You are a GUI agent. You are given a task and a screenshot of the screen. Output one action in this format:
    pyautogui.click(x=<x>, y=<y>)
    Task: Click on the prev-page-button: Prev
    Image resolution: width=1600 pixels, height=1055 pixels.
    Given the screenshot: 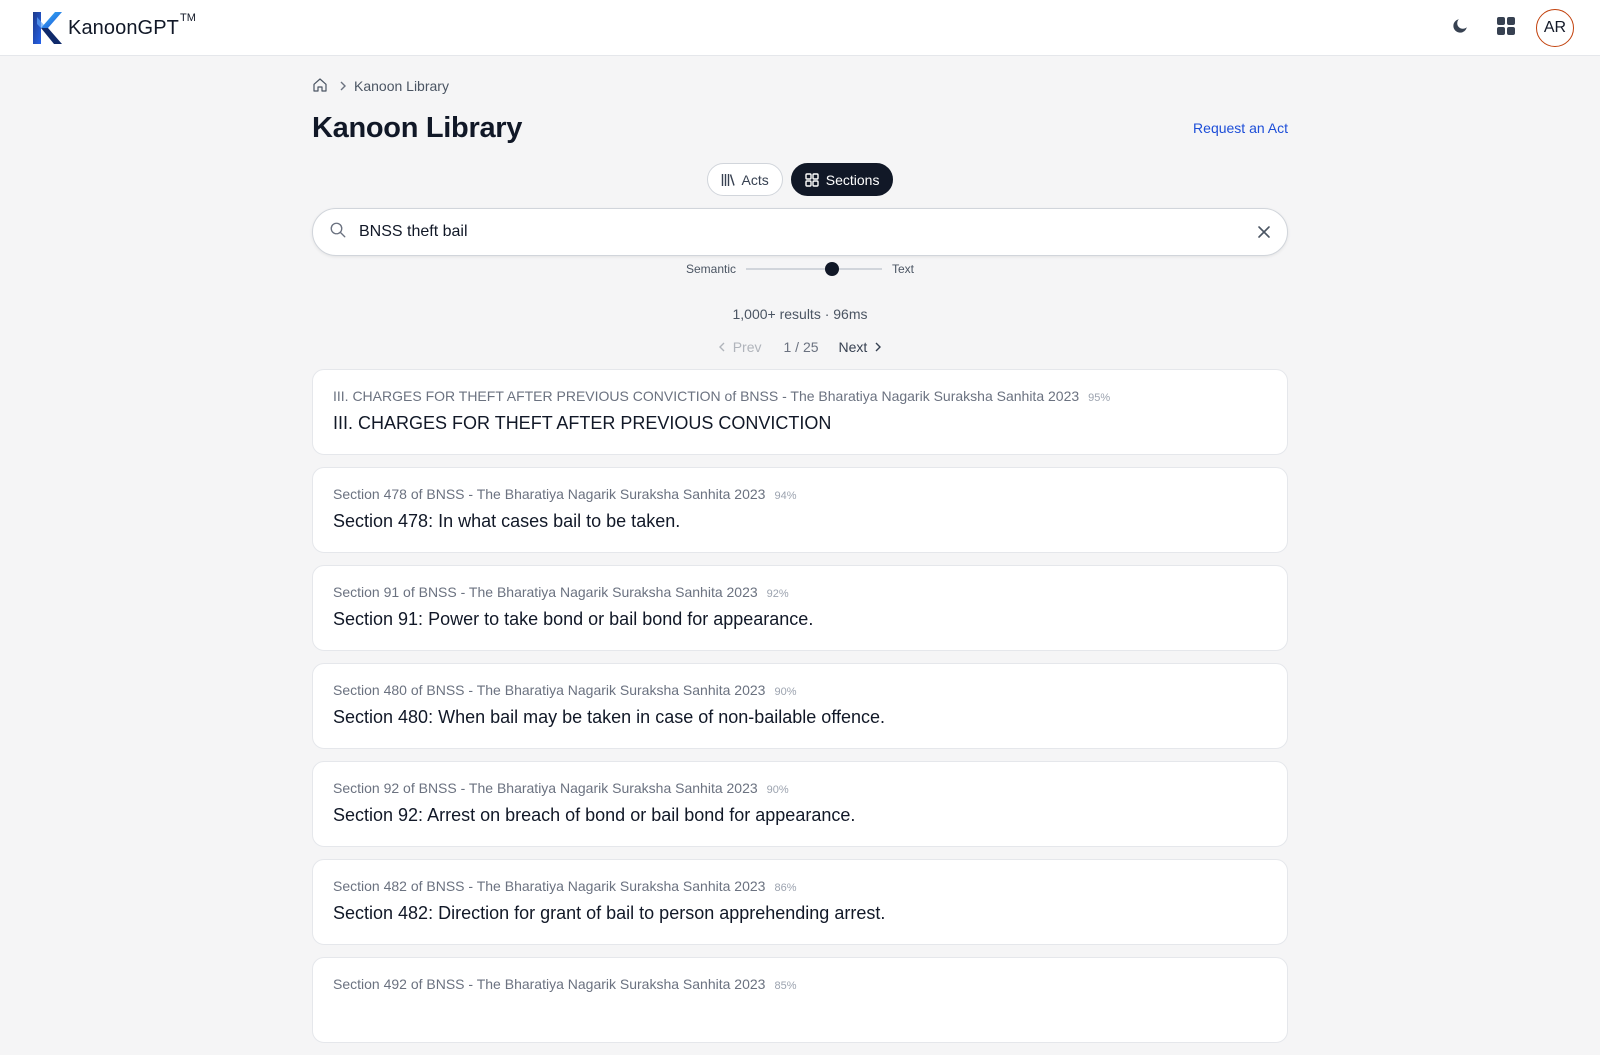 What is the action you would take?
    pyautogui.click(x=739, y=347)
    